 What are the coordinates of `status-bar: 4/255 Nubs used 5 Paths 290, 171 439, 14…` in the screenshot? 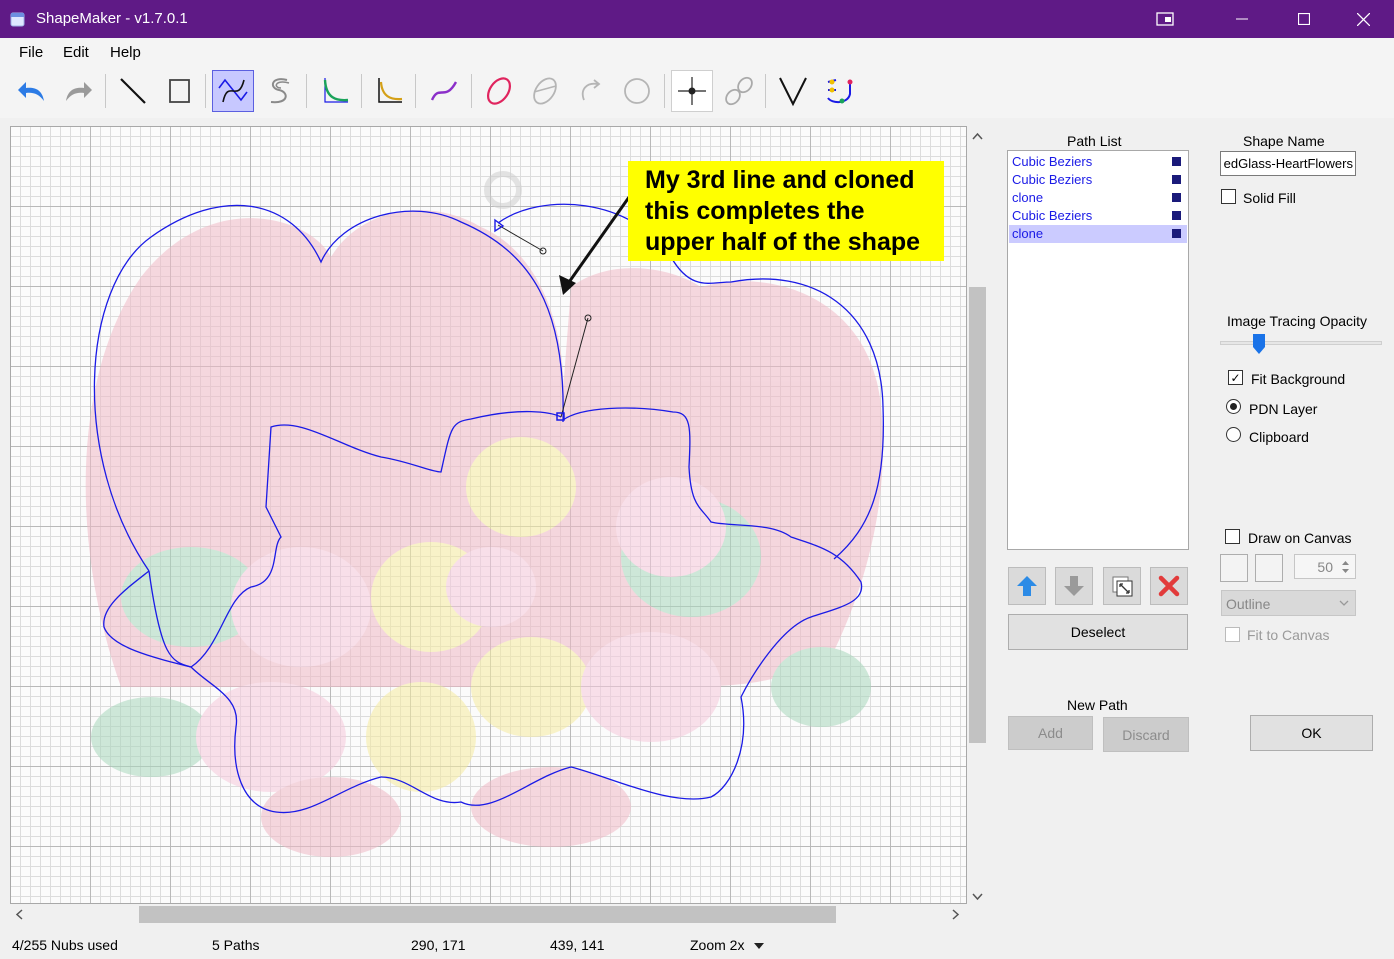 It's located at (697, 944).